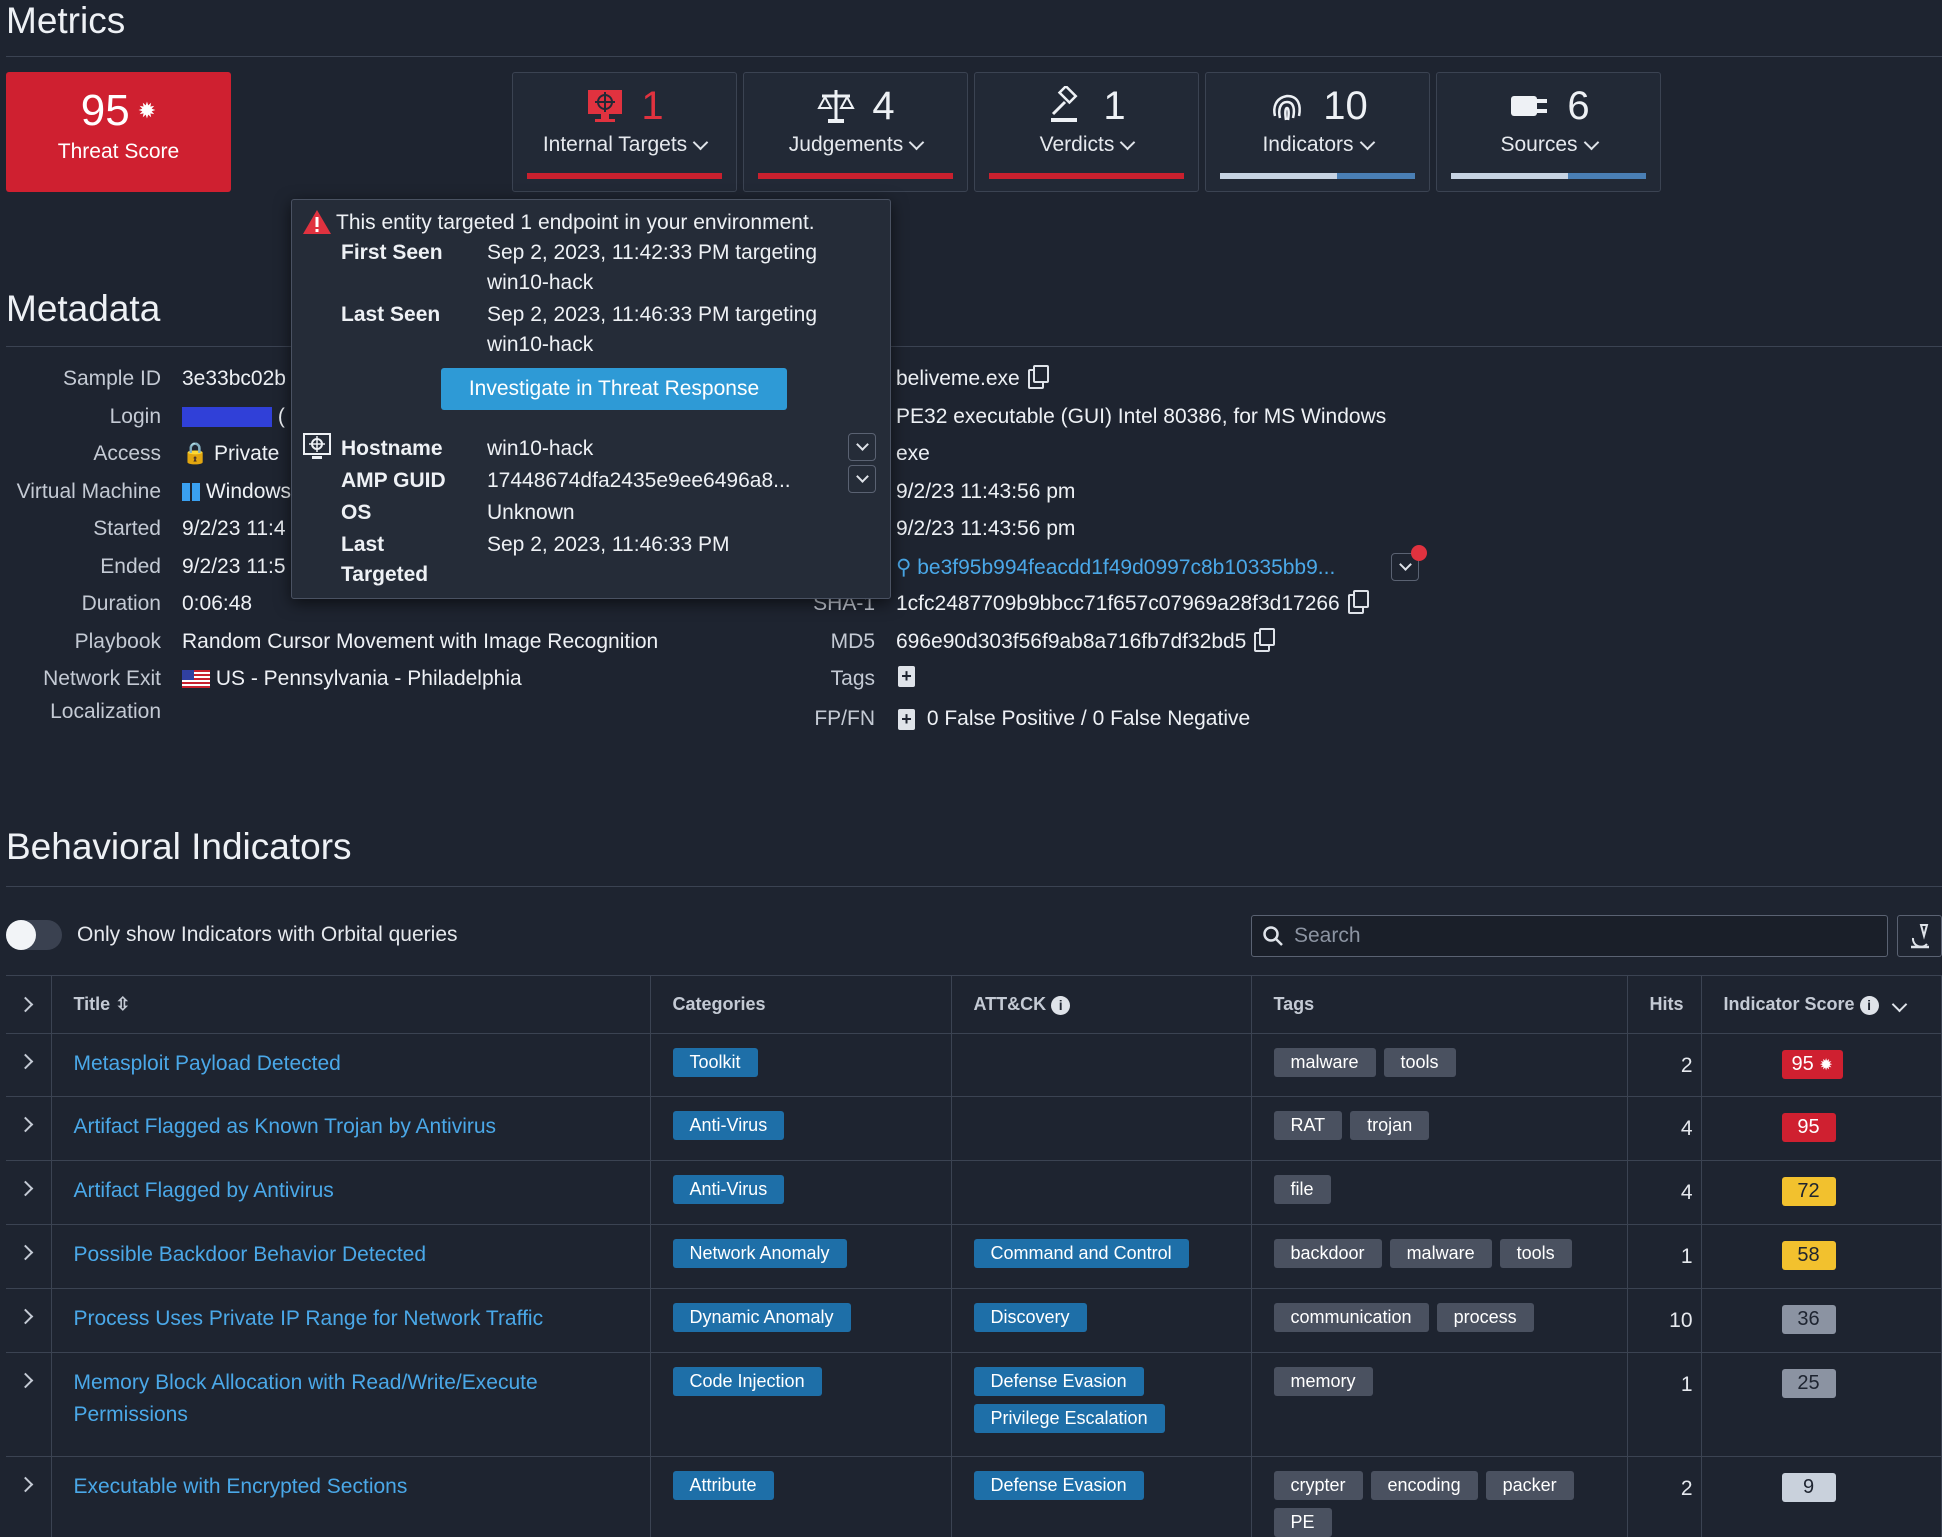 This screenshot has height=1537, width=1942. What do you see at coordinates (614, 389) in the screenshot?
I see `investigate-button: Investigate in Threat Response` at bounding box center [614, 389].